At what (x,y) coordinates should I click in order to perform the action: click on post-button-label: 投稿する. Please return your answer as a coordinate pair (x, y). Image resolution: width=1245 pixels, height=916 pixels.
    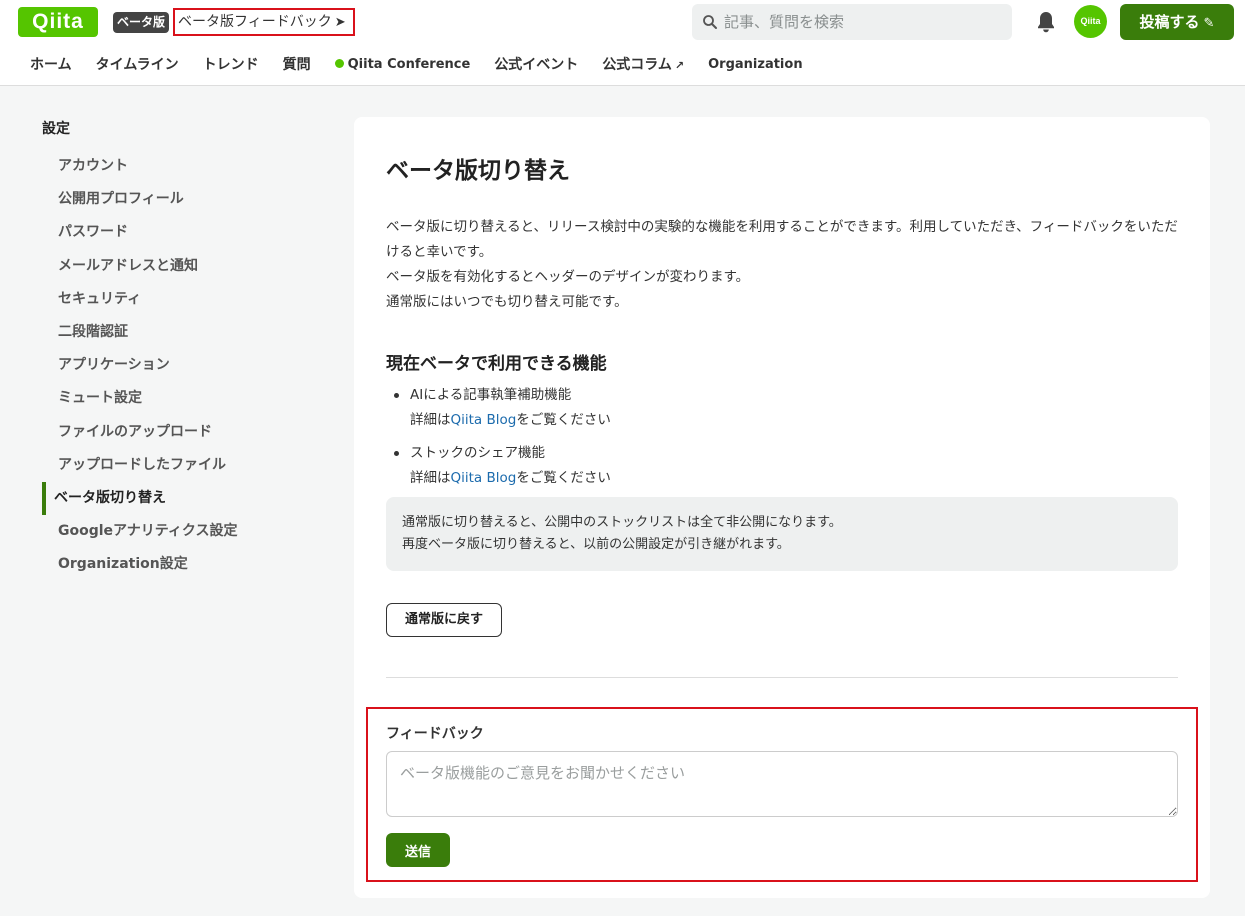
    Looking at the image, I should click on (1169, 22).